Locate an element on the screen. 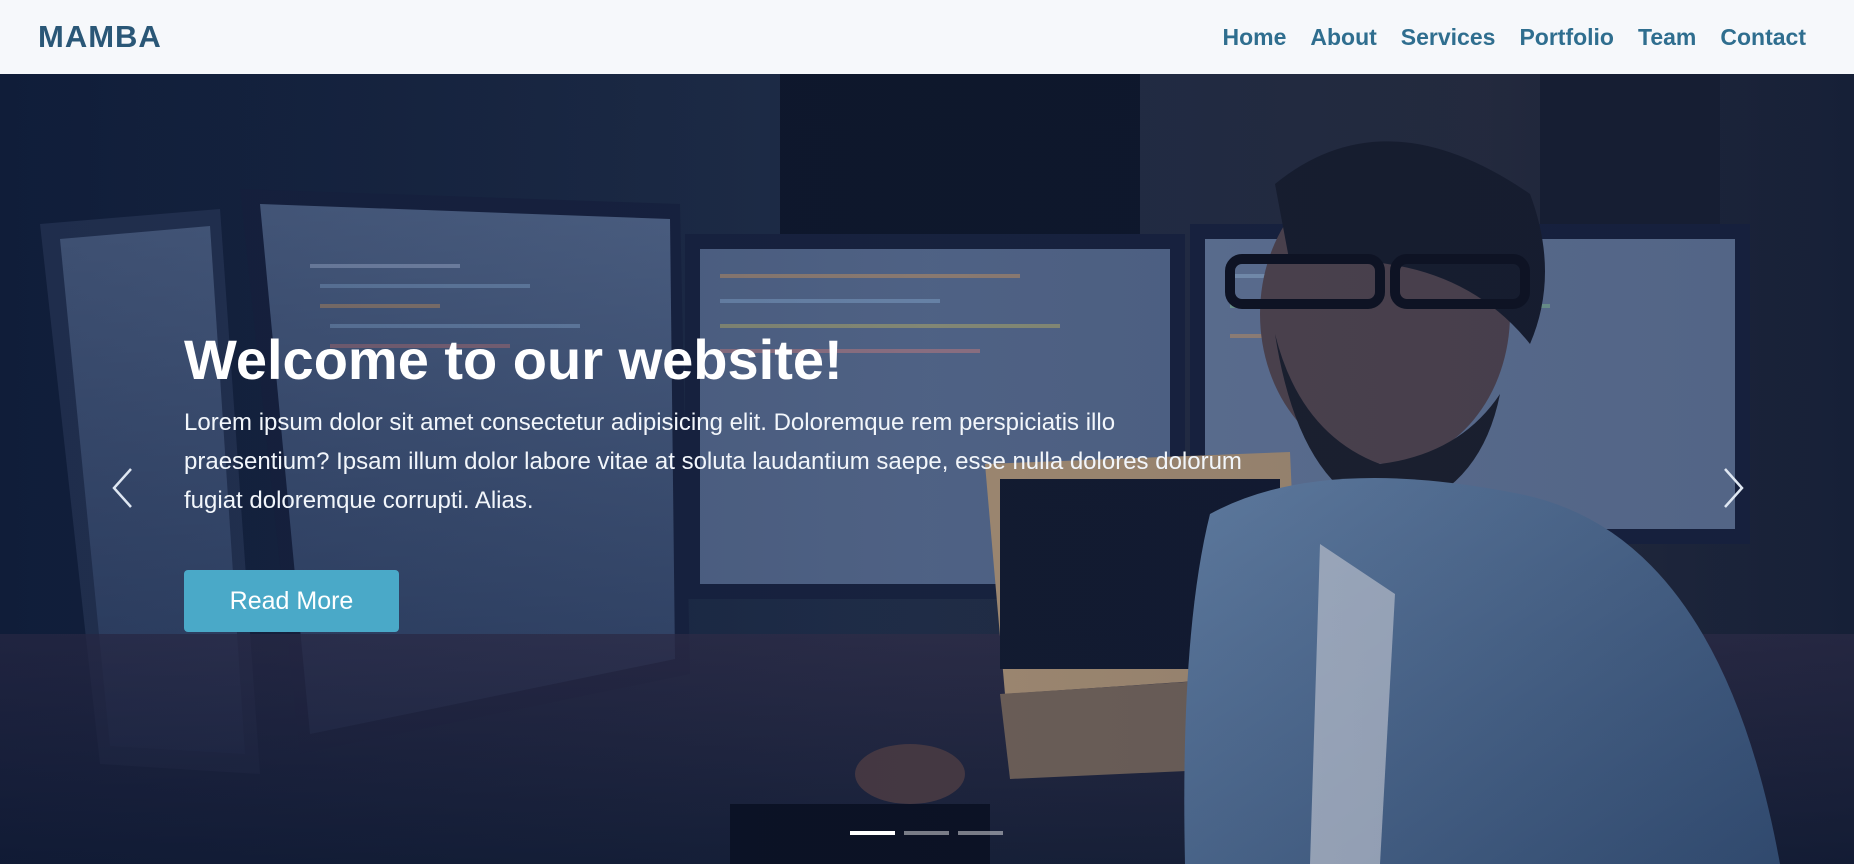 Image resolution: width=1854 pixels, height=864 pixels. nav-team: Team is located at coordinates (1667, 37).